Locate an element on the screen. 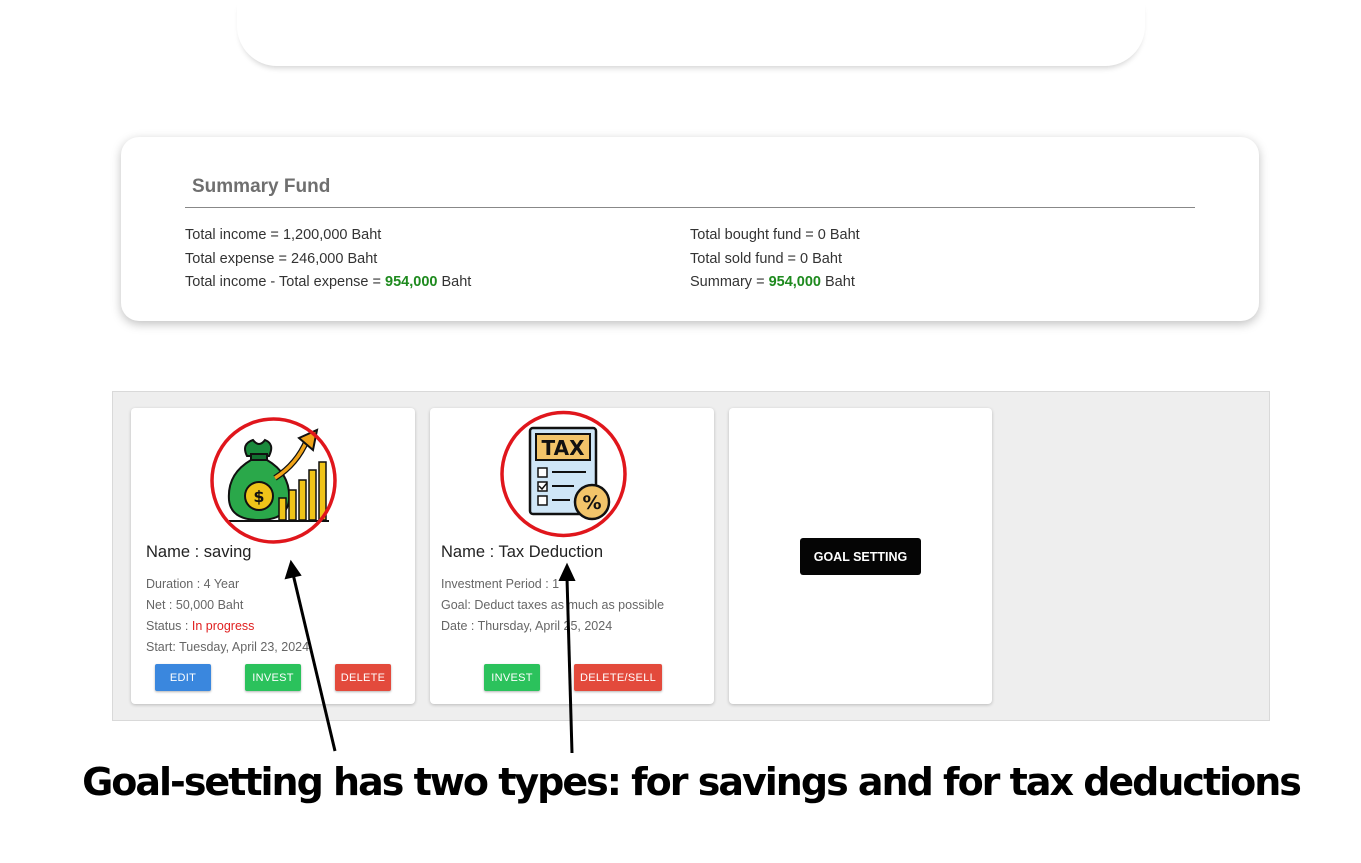  annotation-overlay is located at coordinates (418, 582).